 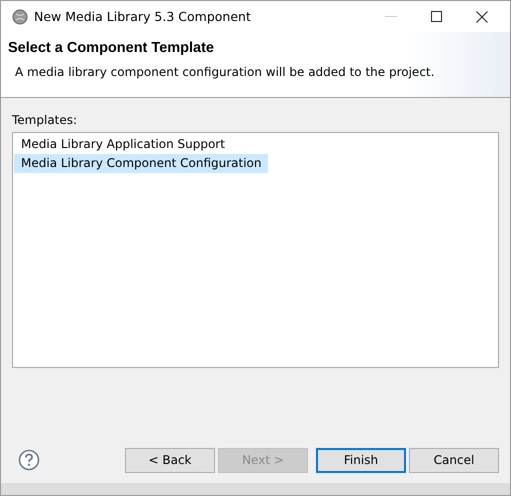 What do you see at coordinates (436, 16) in the screenshot?
I see `maximize-icon` at bounding box center [436, 16].